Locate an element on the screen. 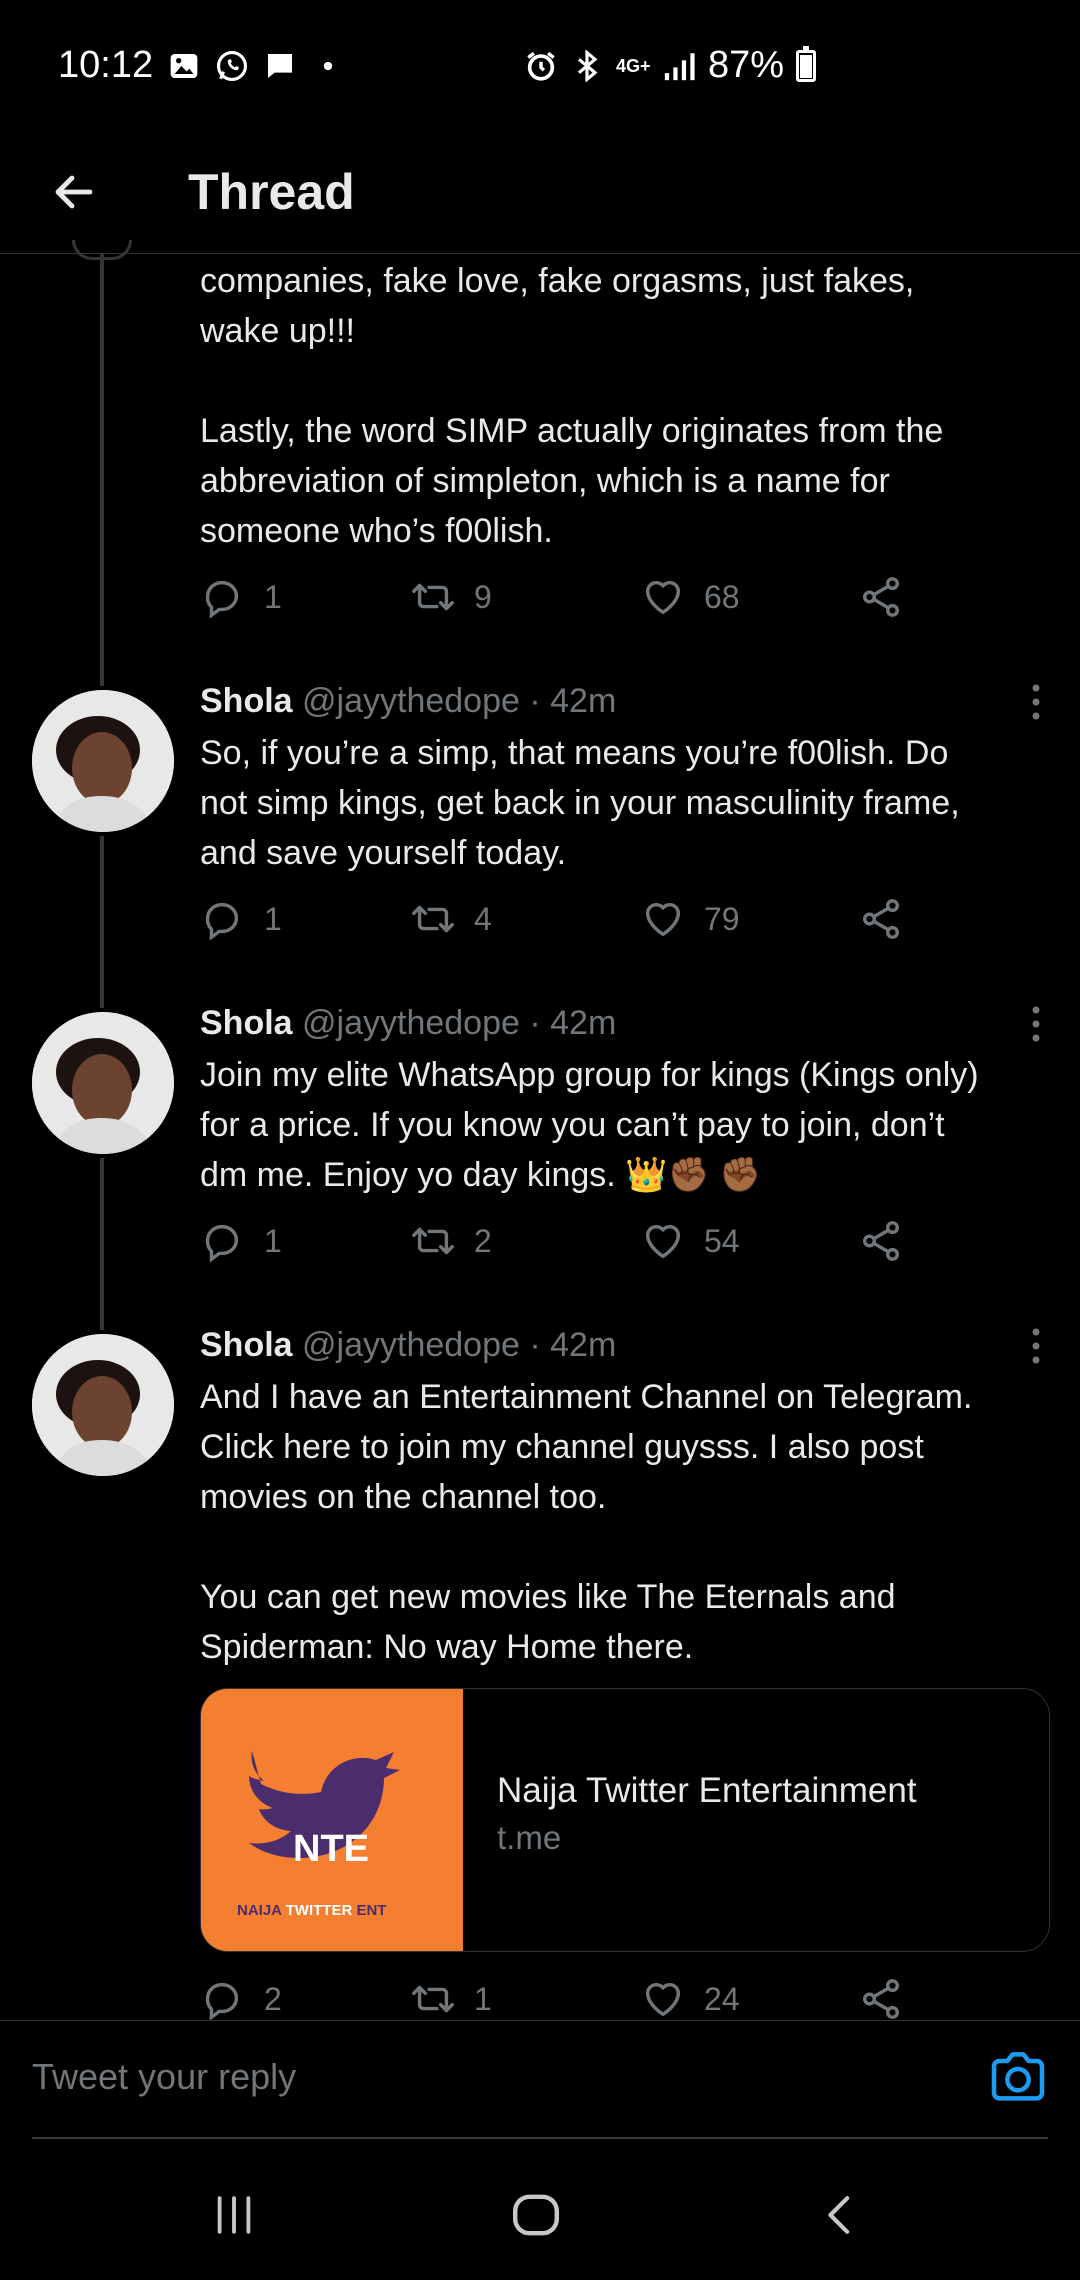 This screenshot has height=2280, width=1080. dot-icon is located at coordinates (328, 66).